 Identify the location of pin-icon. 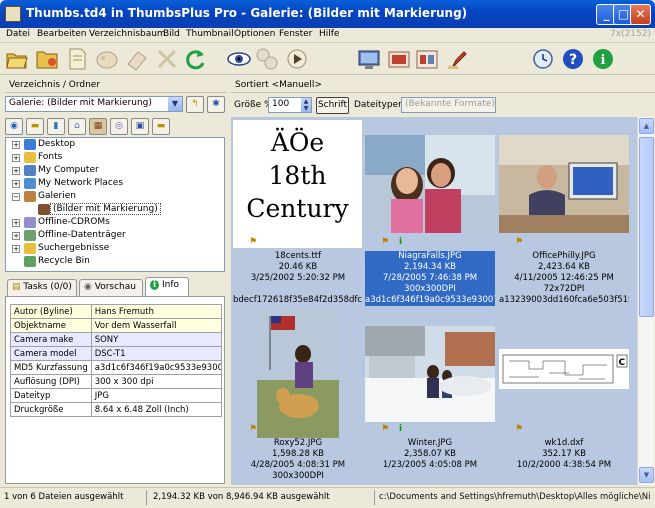
(457, 59).